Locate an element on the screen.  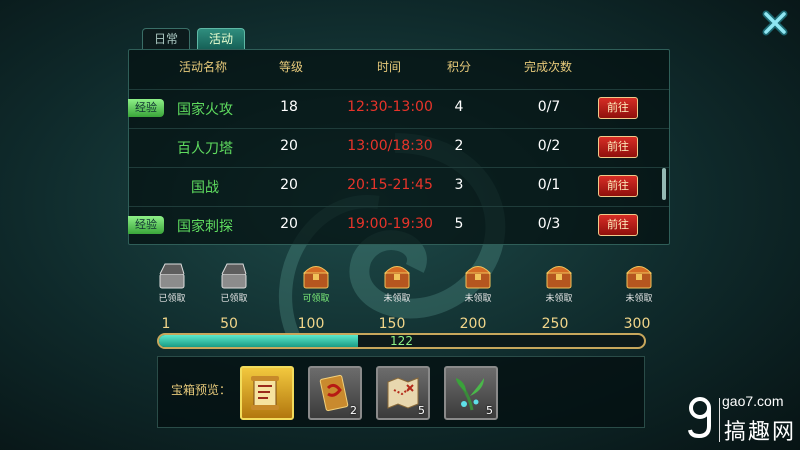
activity-score: 2 is located at coordinates (459, 146).